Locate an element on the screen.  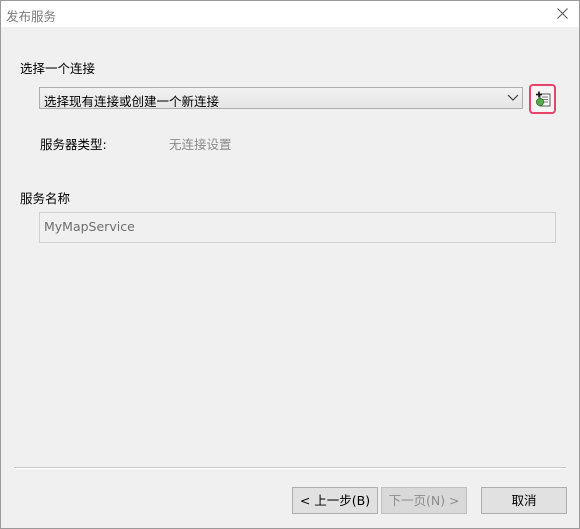
back-button: < 上一步(B) is located at coordinates (335, 500).